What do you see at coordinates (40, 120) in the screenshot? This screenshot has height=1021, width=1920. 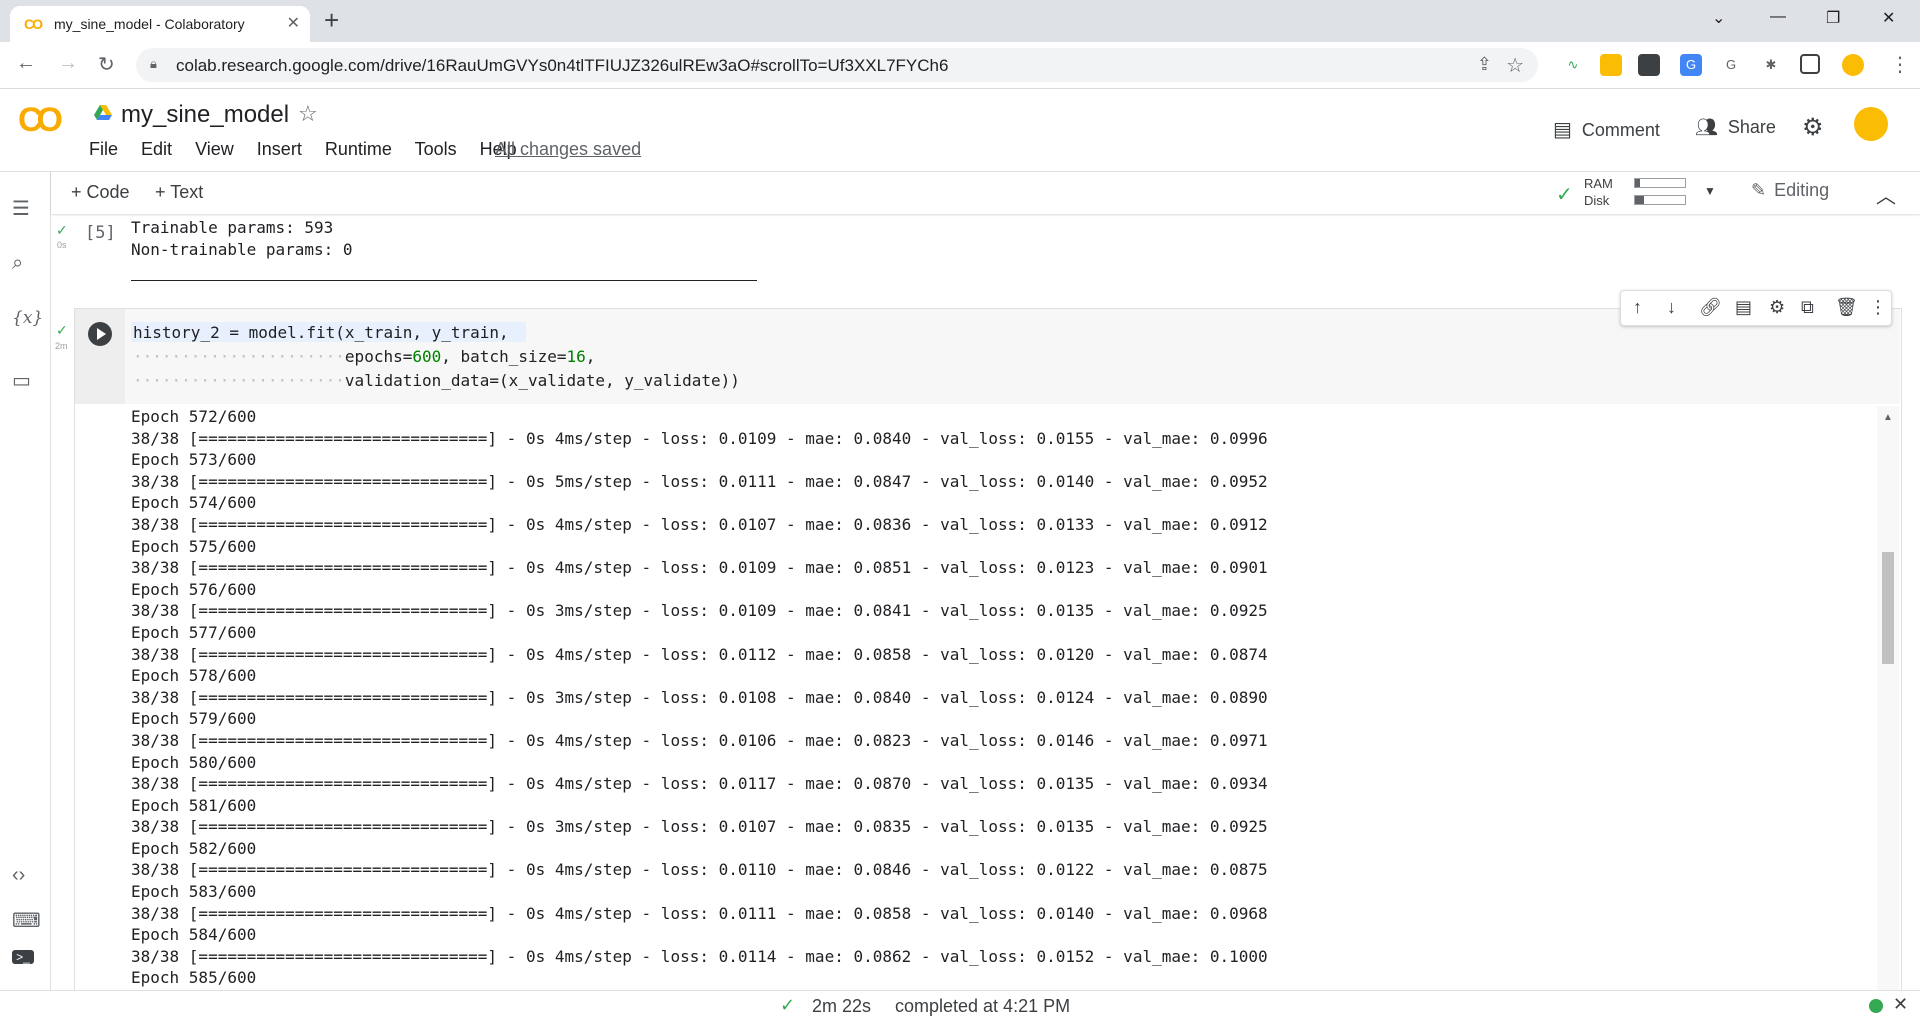 I see `colab-logo: CO` at bounding box center [40, 120].